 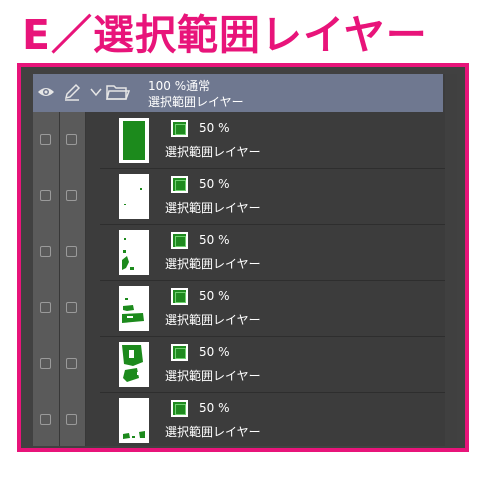 What do you see at coordinates (451, 260) in the screenshot?
I see `scrollbar` at bounding box center [451, 260].